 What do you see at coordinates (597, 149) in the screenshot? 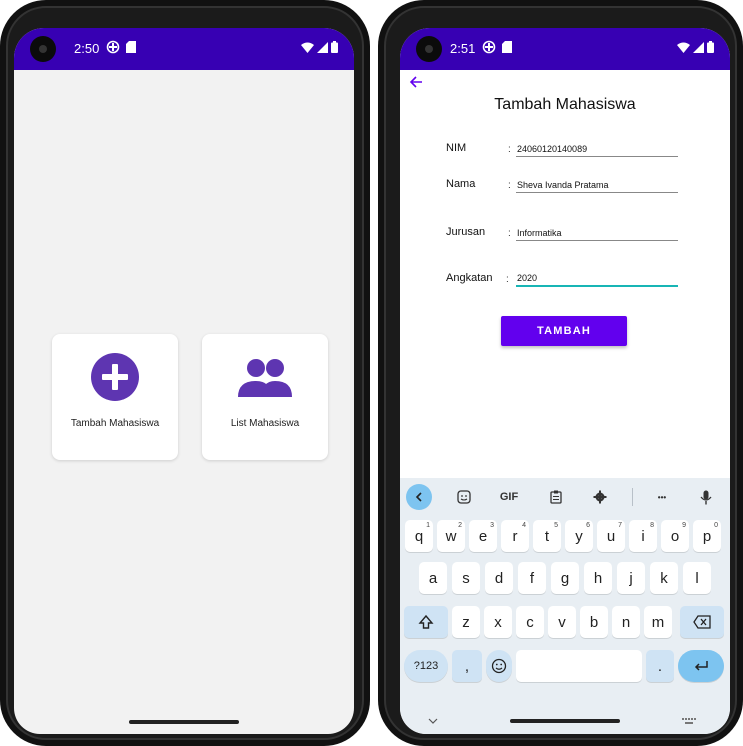
I see `nim-field` at bounding box center [597, 149].